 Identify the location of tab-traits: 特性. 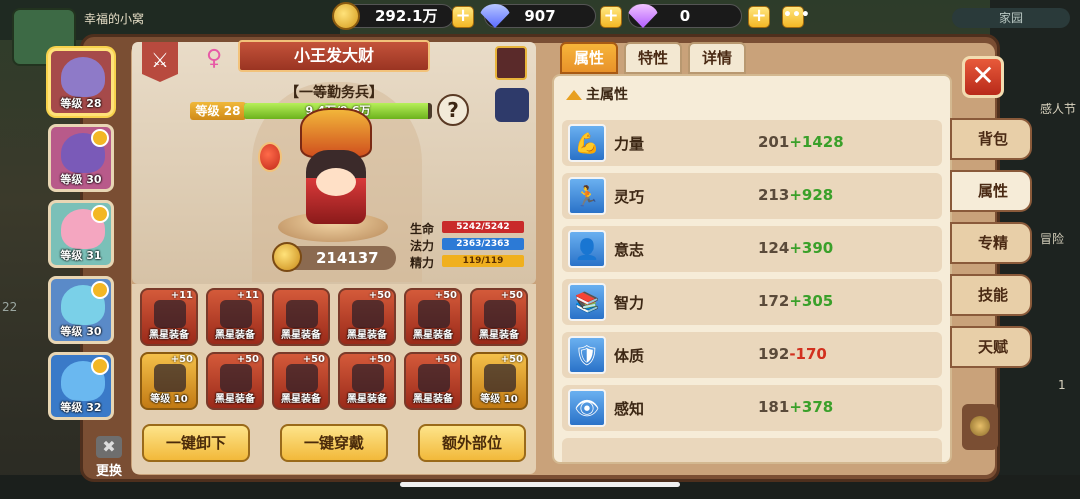
(653, 58).